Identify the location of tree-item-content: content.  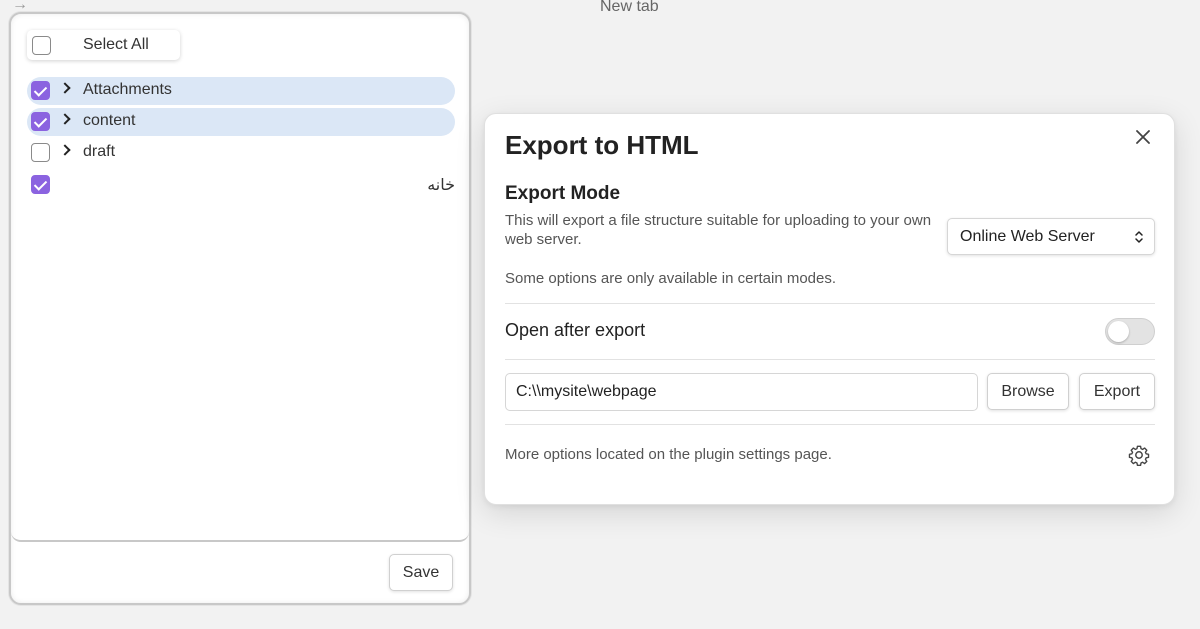
(241, 122).